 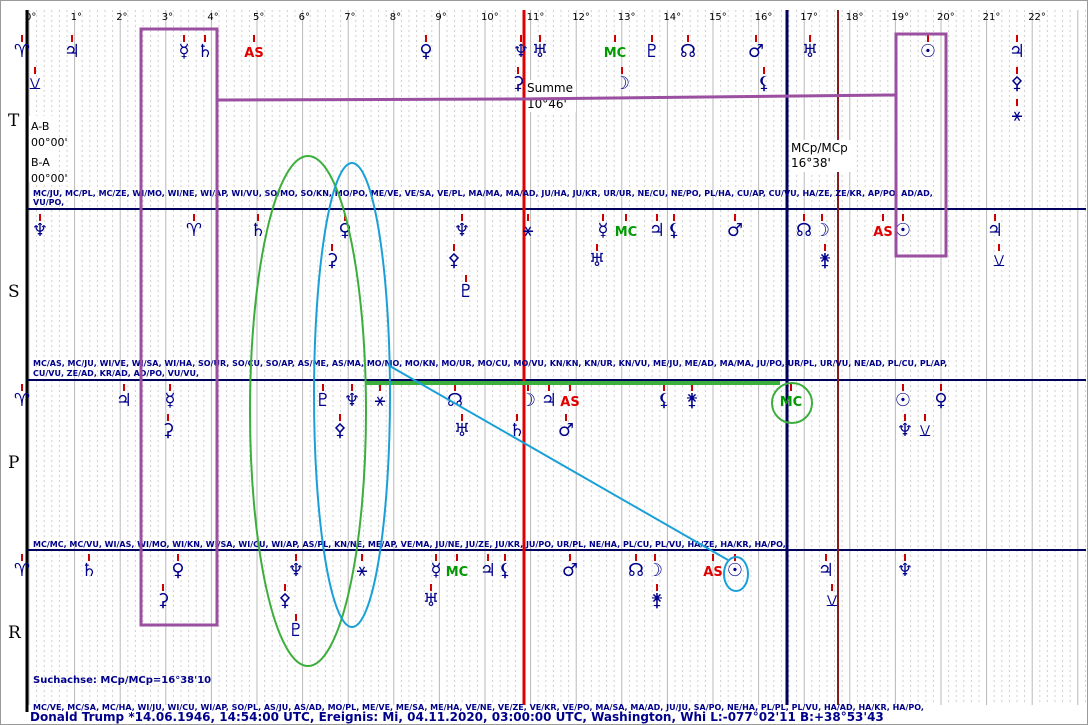 I want to click on pluto-p-icon: ♇, so click(x=323, y=400).